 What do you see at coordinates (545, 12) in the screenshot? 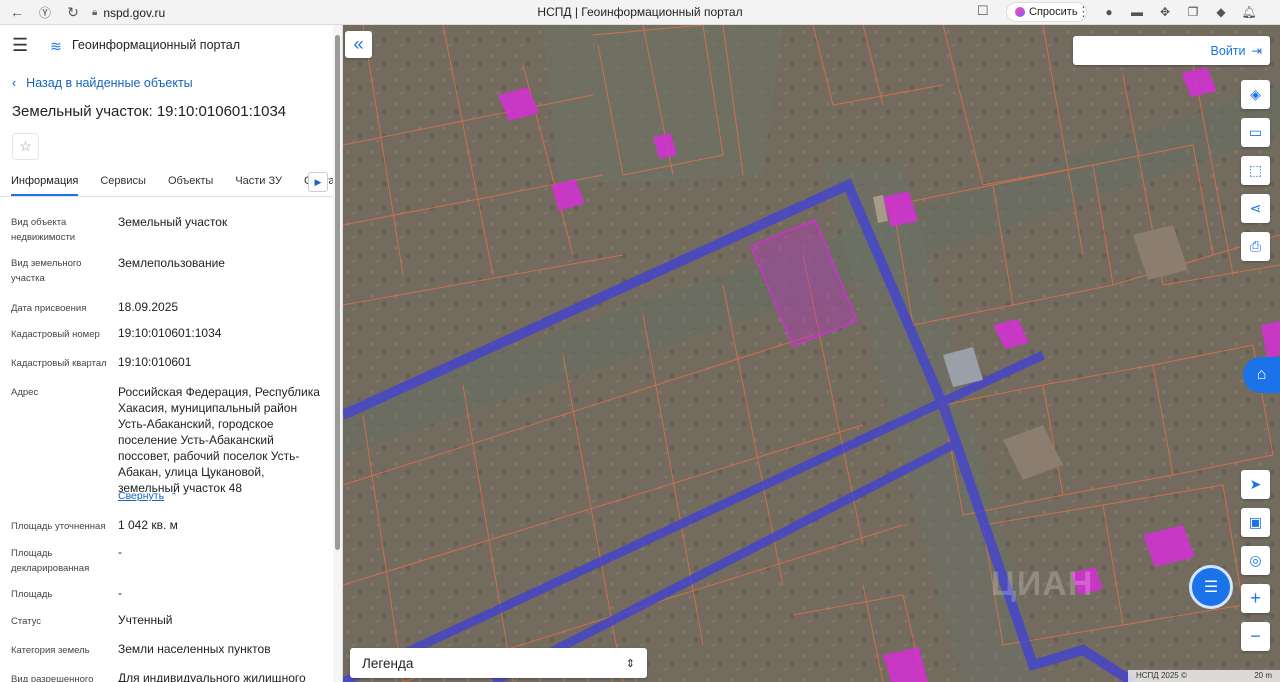
I see `address-bar: 🔒︎ nspd.gov.ru` at bounding box center [545, 12].